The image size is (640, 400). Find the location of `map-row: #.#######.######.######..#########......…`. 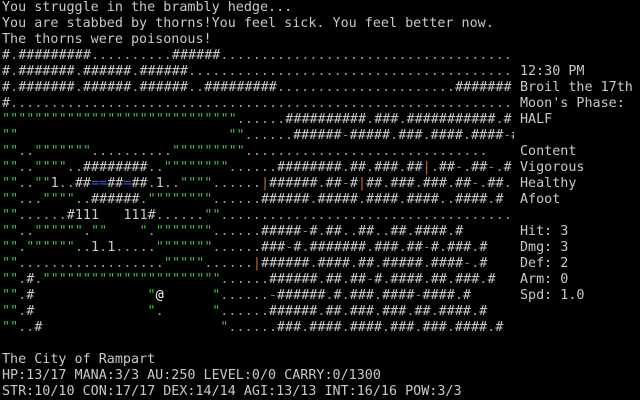

map-row: #.#######.######.######..#########......… is located at coordinates (258, 87).